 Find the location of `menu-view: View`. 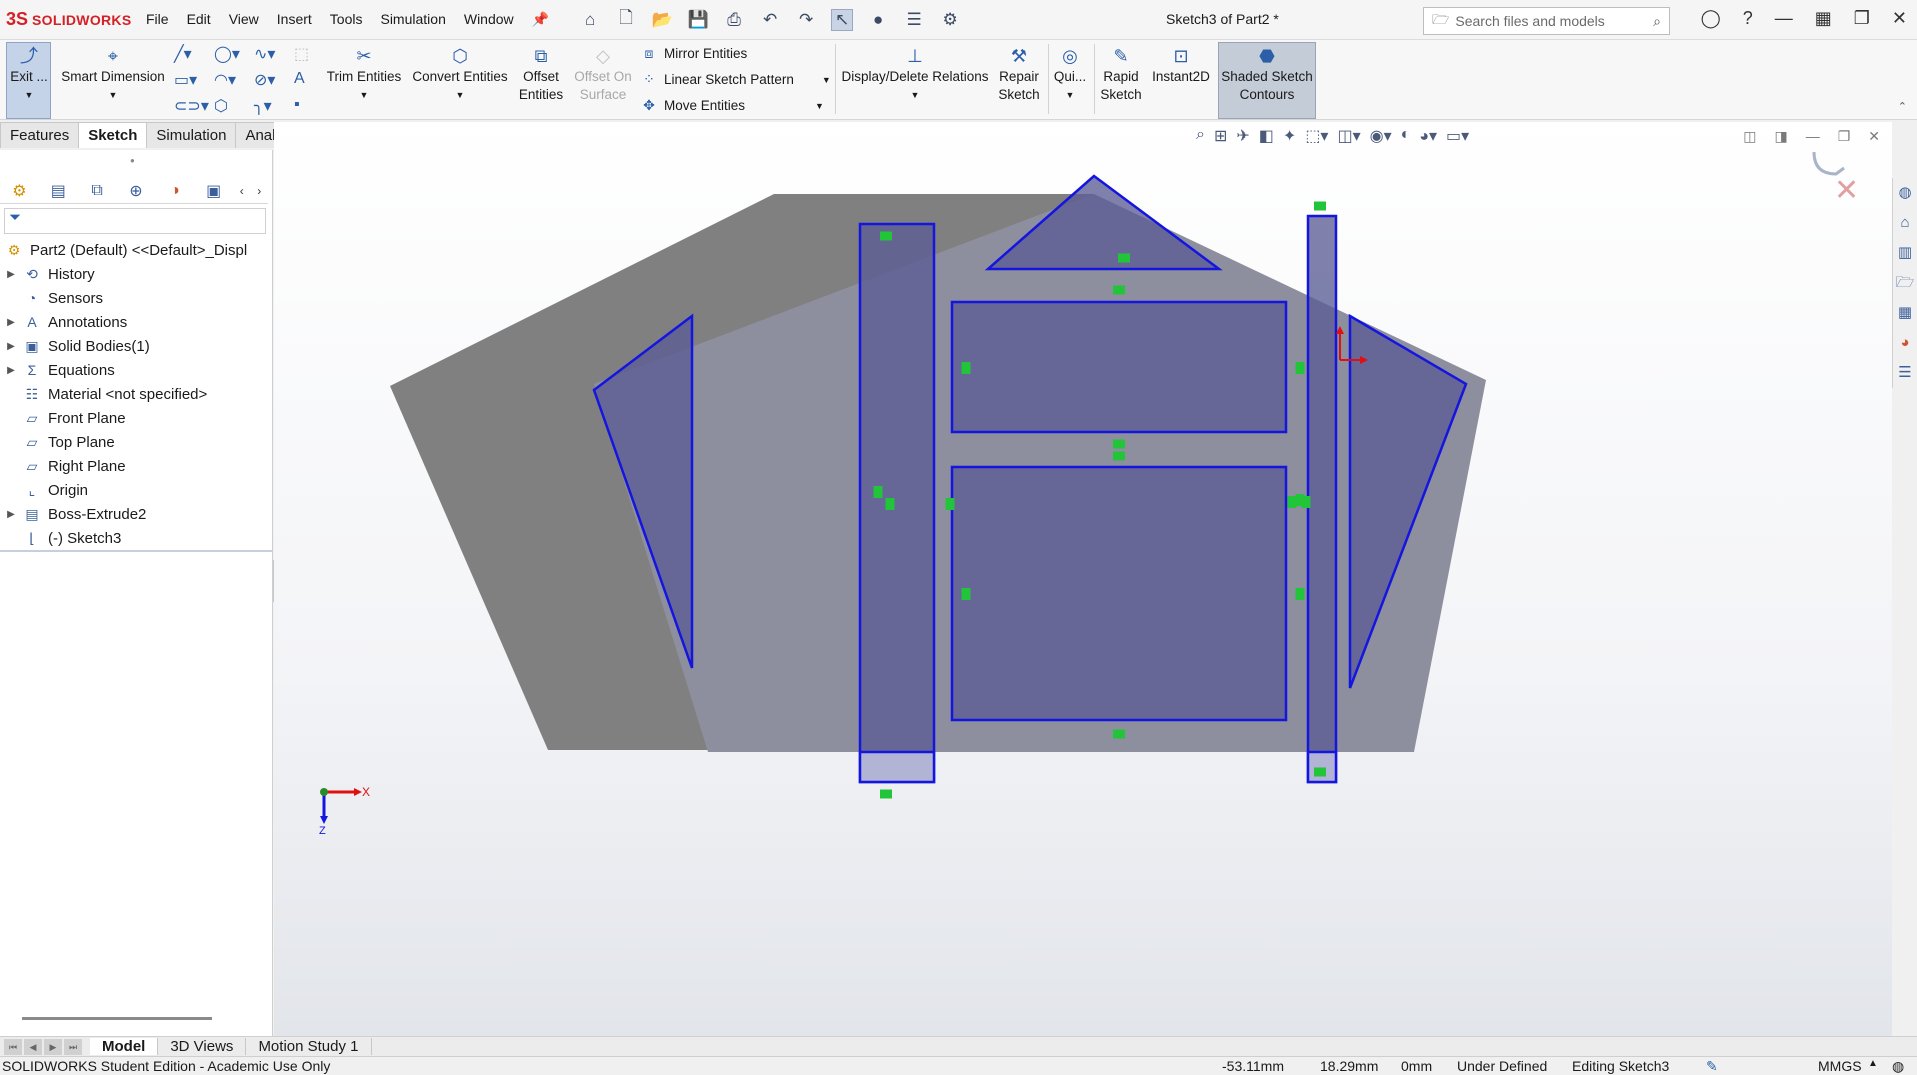

menu-view: View is located at coordinates (244, 19).